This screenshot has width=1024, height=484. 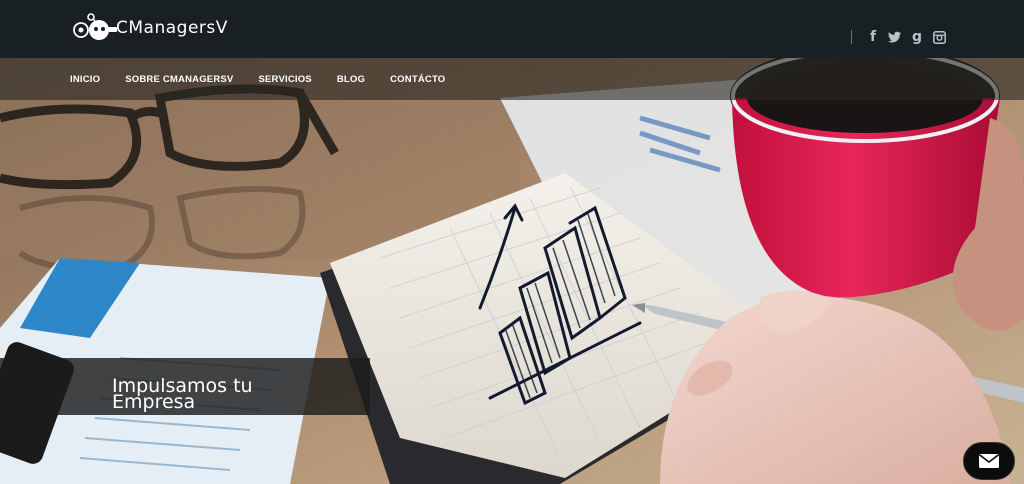 What do you see at coordinates (417, 79) in the screenshot?
I see `nav-item-contacto: CONTÁCTO` at bounding box center [417, 79].